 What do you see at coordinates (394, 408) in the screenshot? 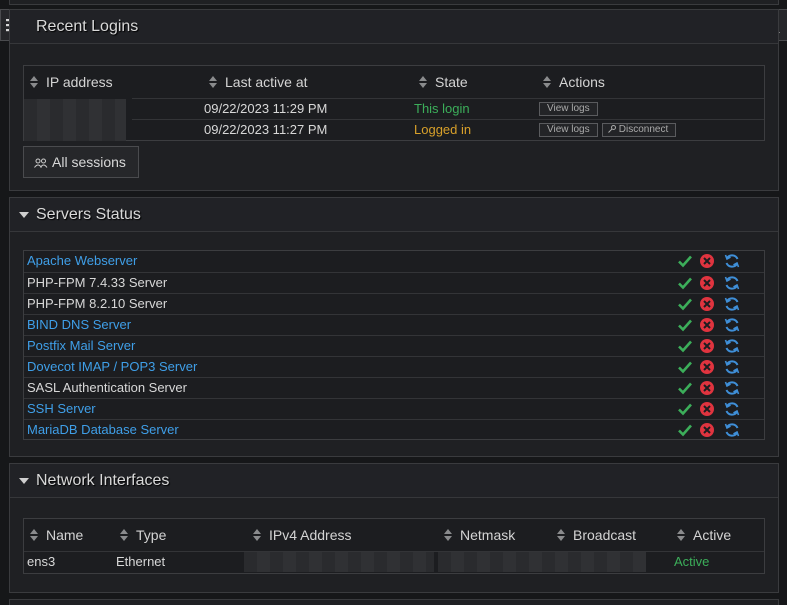
I see `server-row: SSH Server` at bounding box center [394, 408].